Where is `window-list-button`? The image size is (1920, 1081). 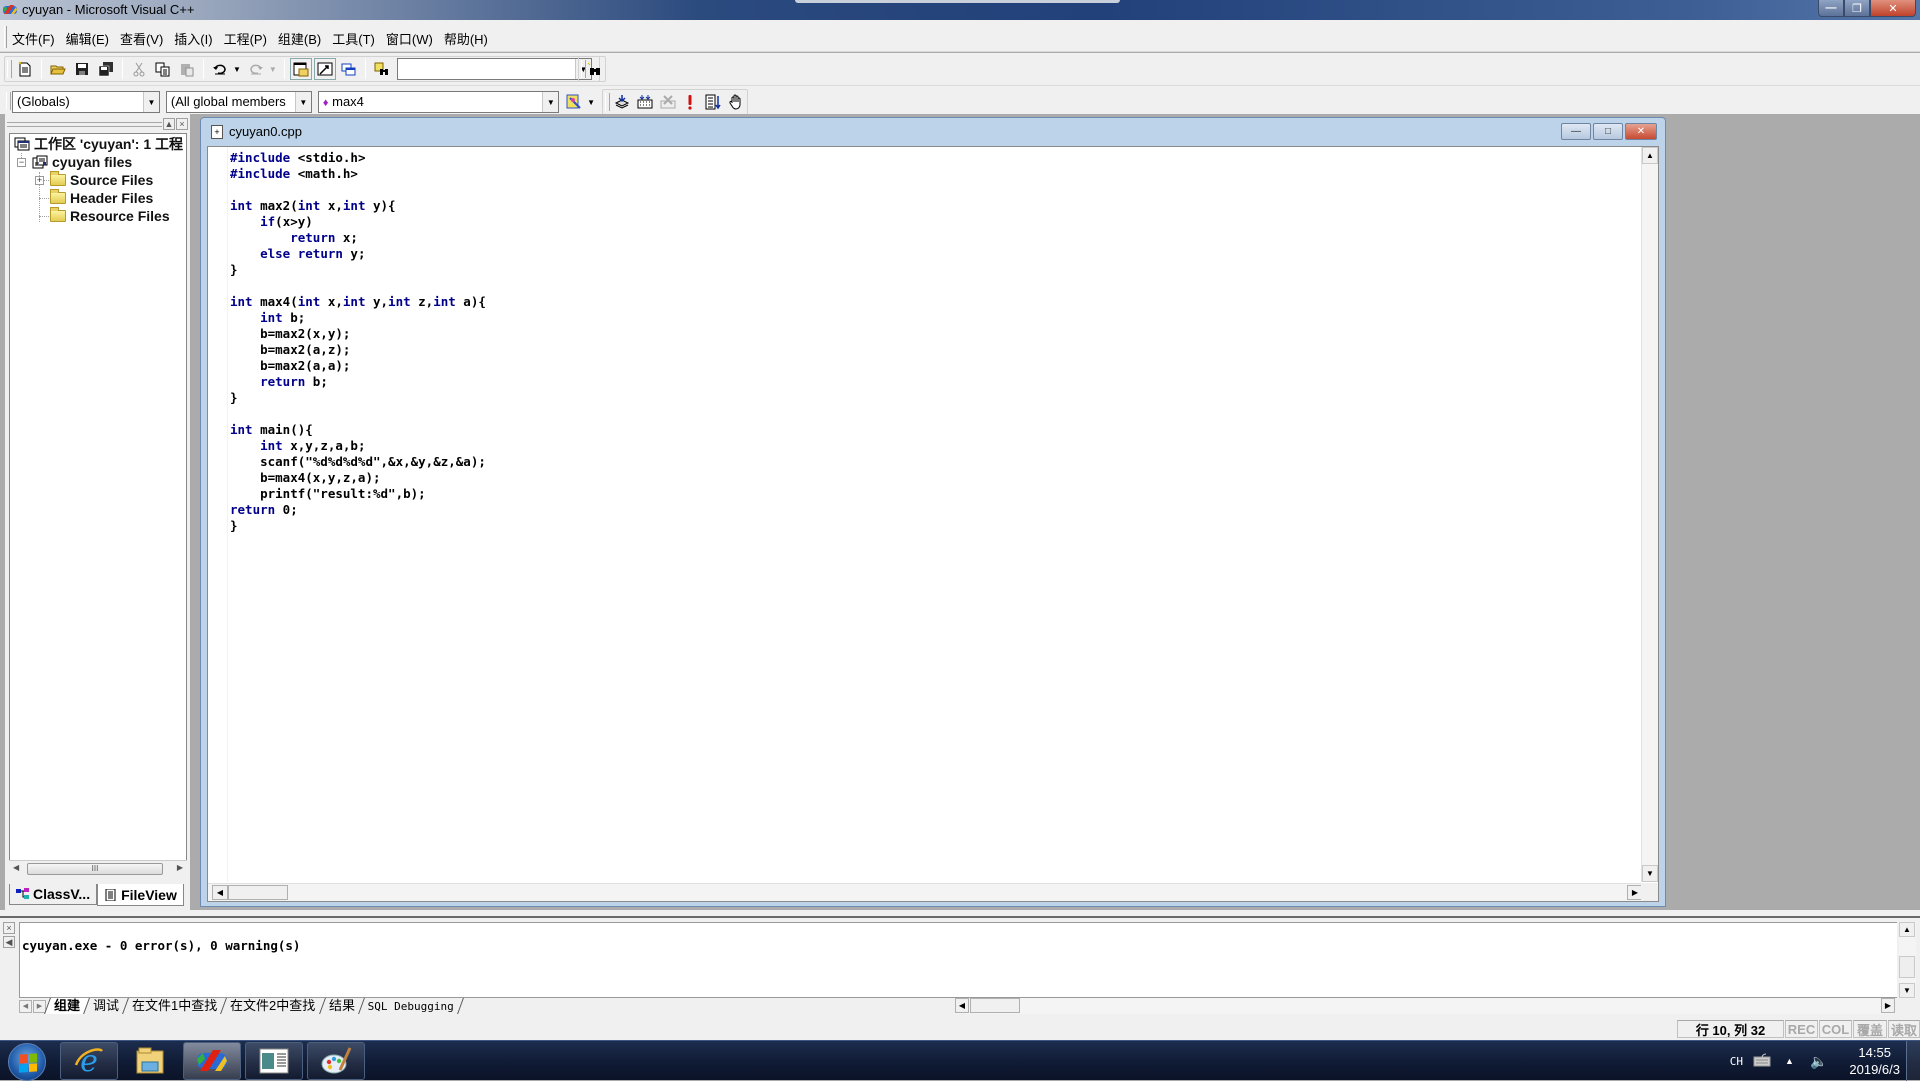 window-list-button is located at coordinates (349, 69).